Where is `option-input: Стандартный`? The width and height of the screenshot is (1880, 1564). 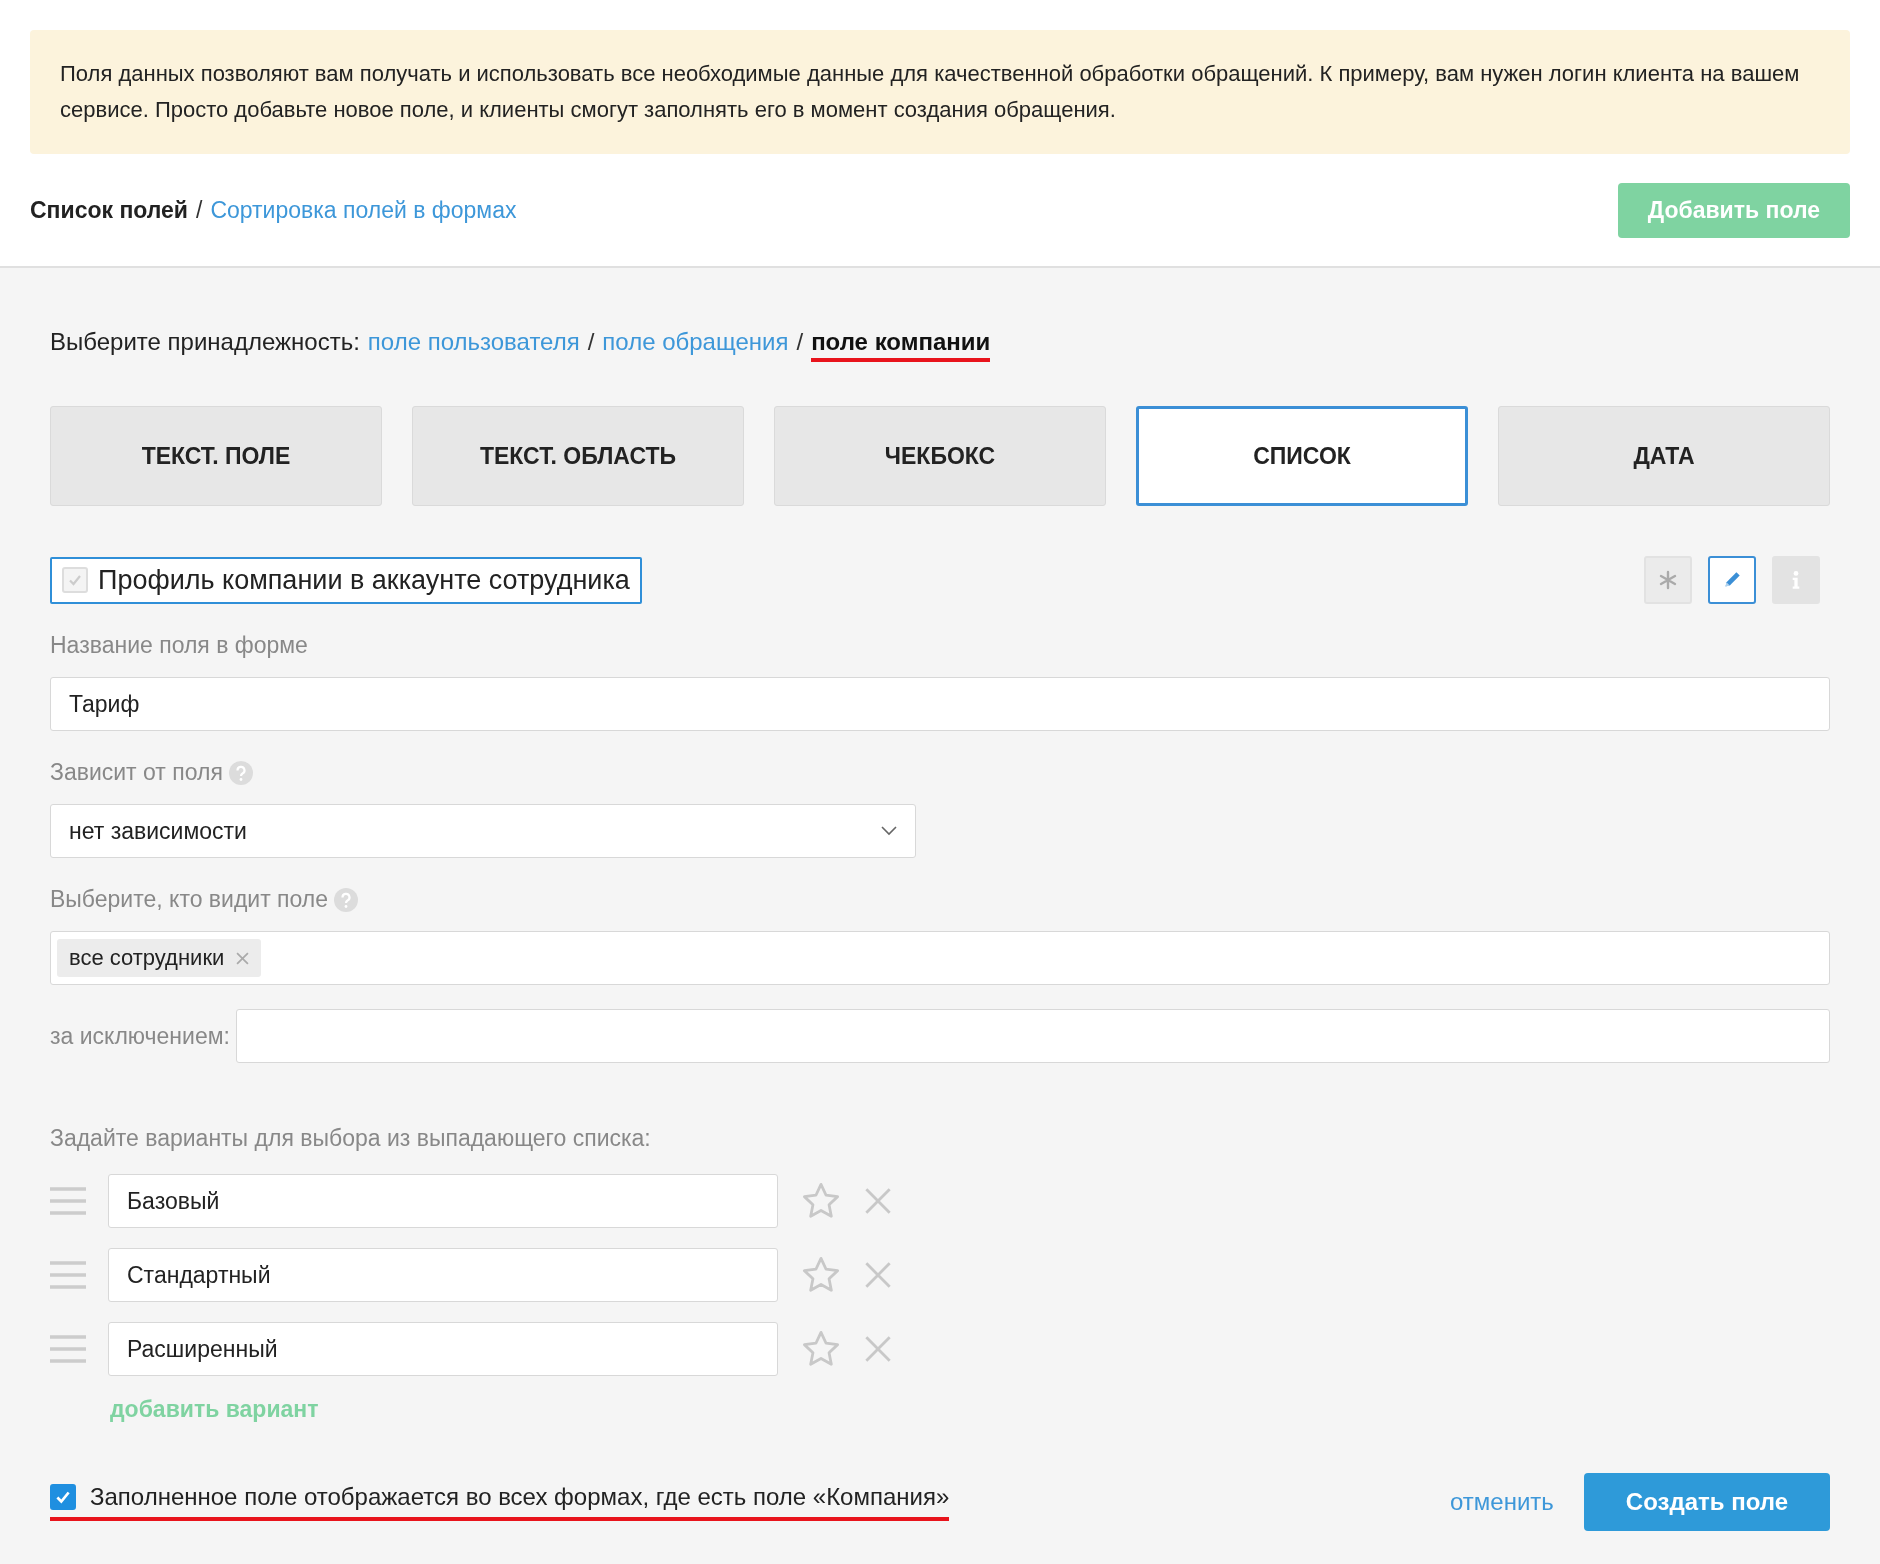
option-input: Стандартный is located at coordinates (443, 1275).